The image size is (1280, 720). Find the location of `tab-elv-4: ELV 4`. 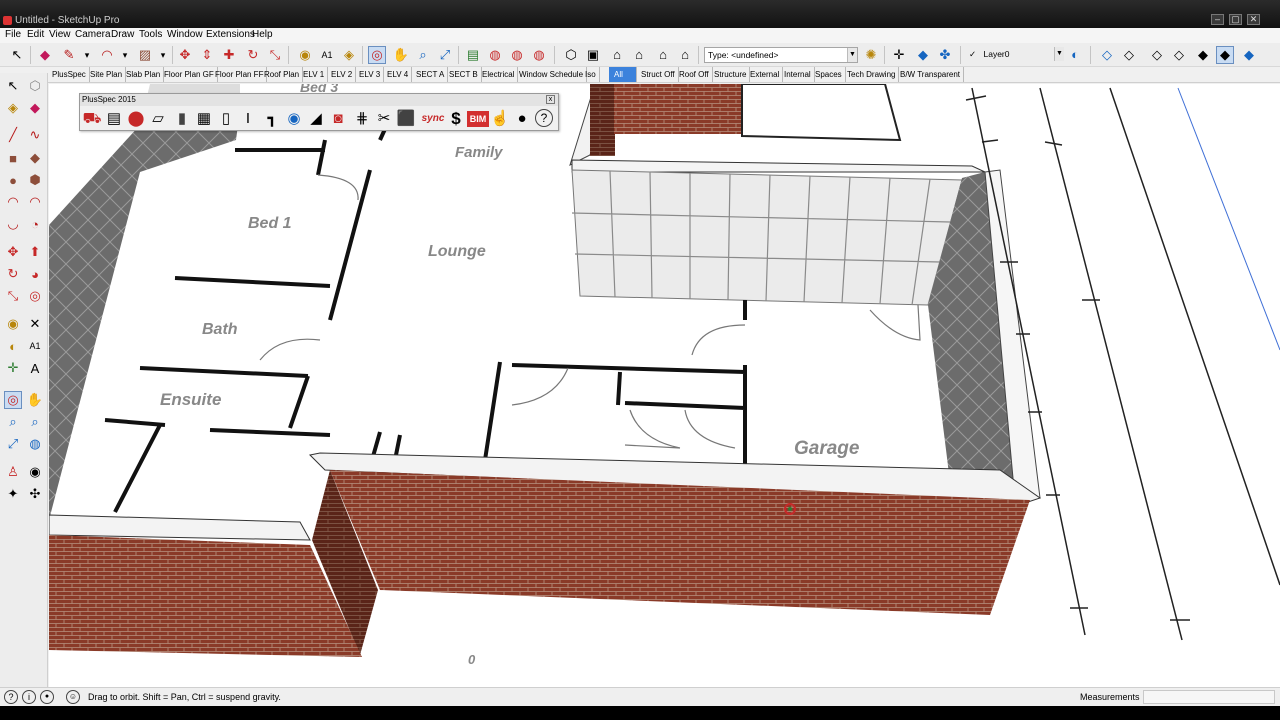

tab-elv-4: ELV 4 is located at coordinates (400, 74).